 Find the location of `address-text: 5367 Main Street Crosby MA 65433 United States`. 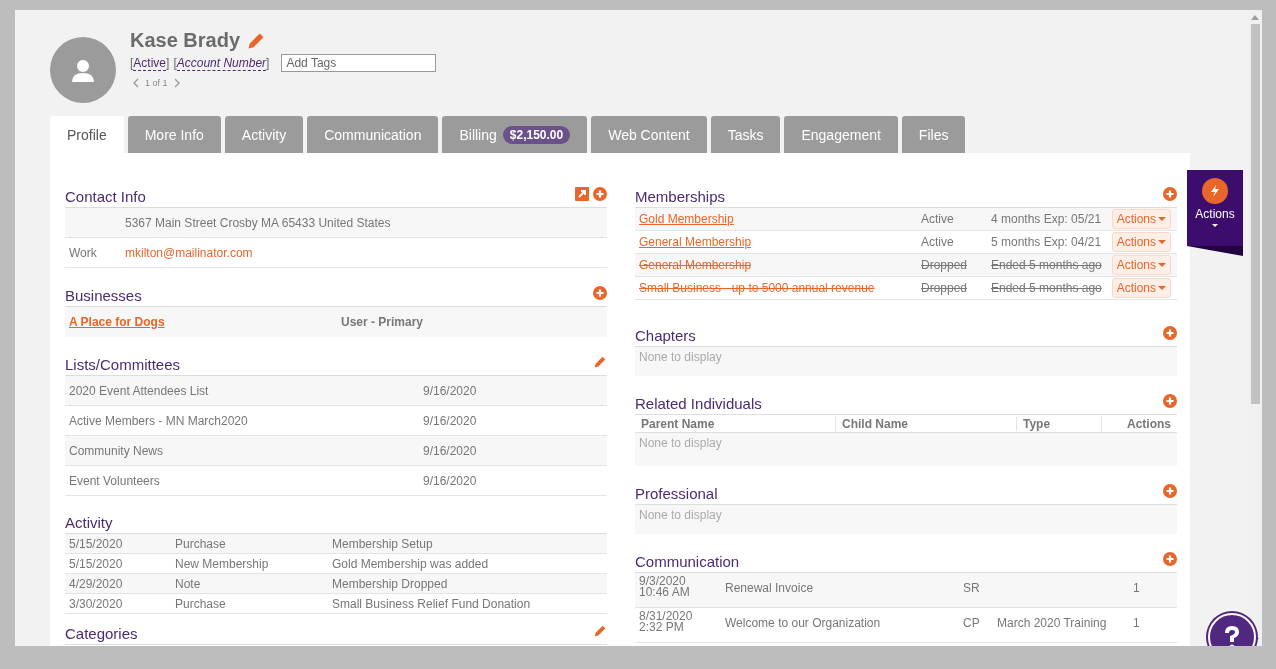

address-text: 5367 Main Street Crosby MA 65433 United States is located at coordinates (258, 222).